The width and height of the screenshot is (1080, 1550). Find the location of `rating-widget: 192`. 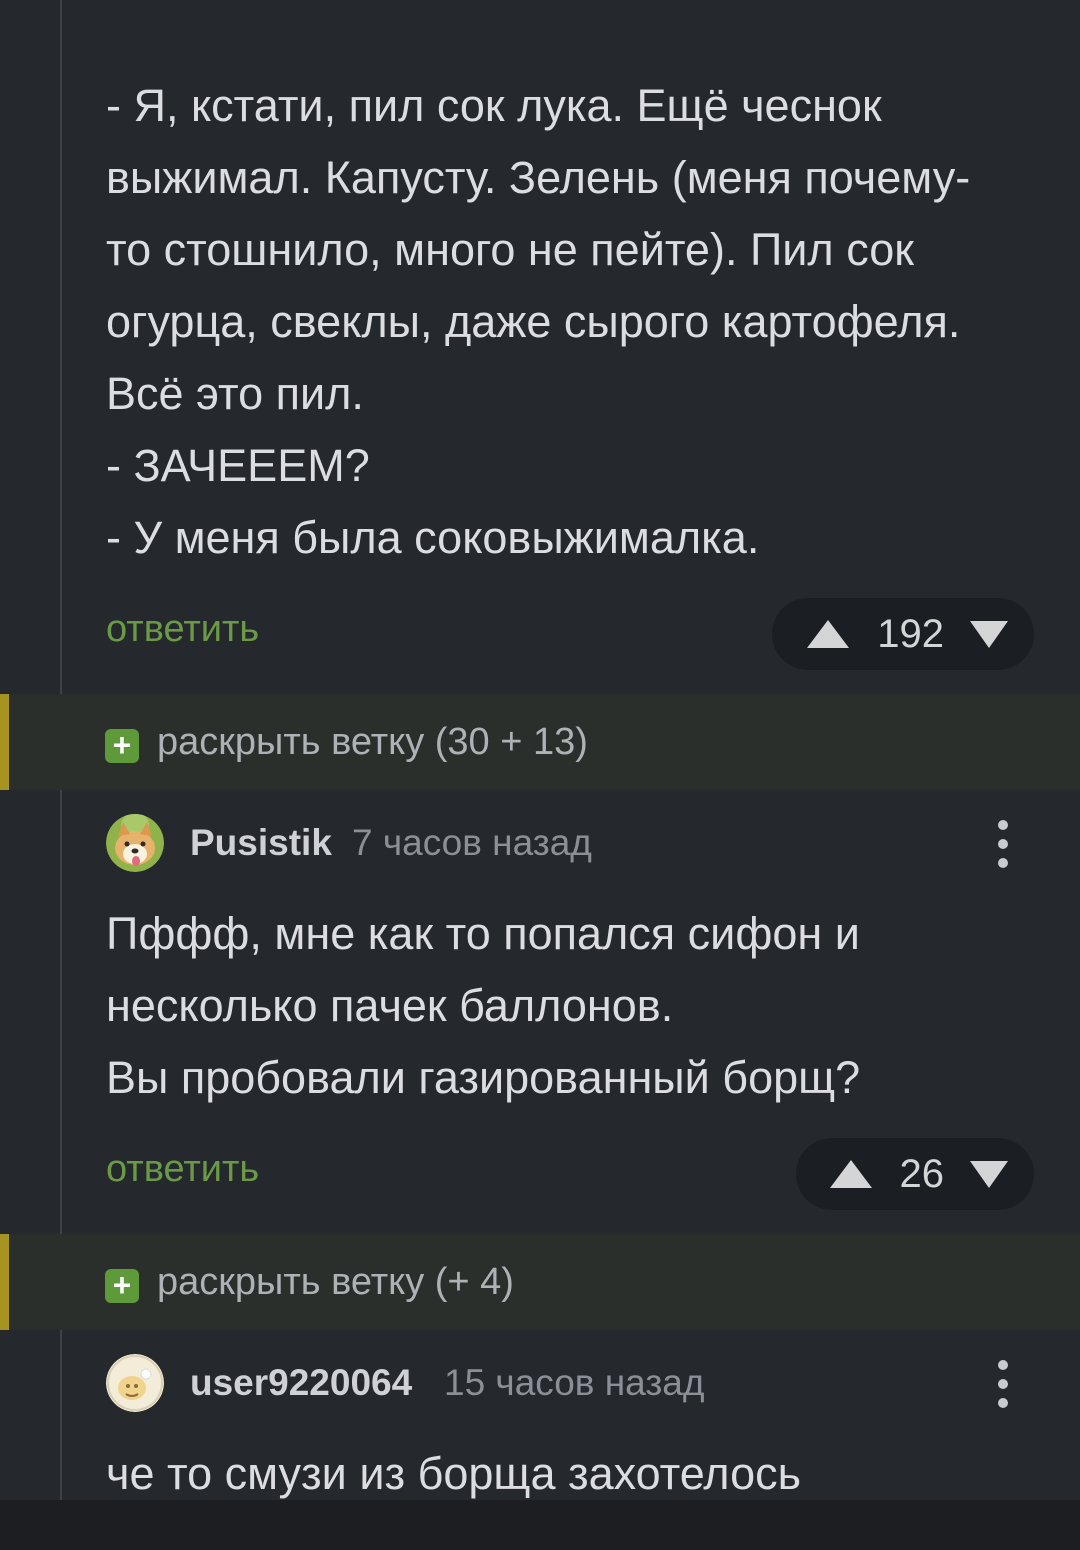

rating-widget: 192 is located at coordinates (903, 634).